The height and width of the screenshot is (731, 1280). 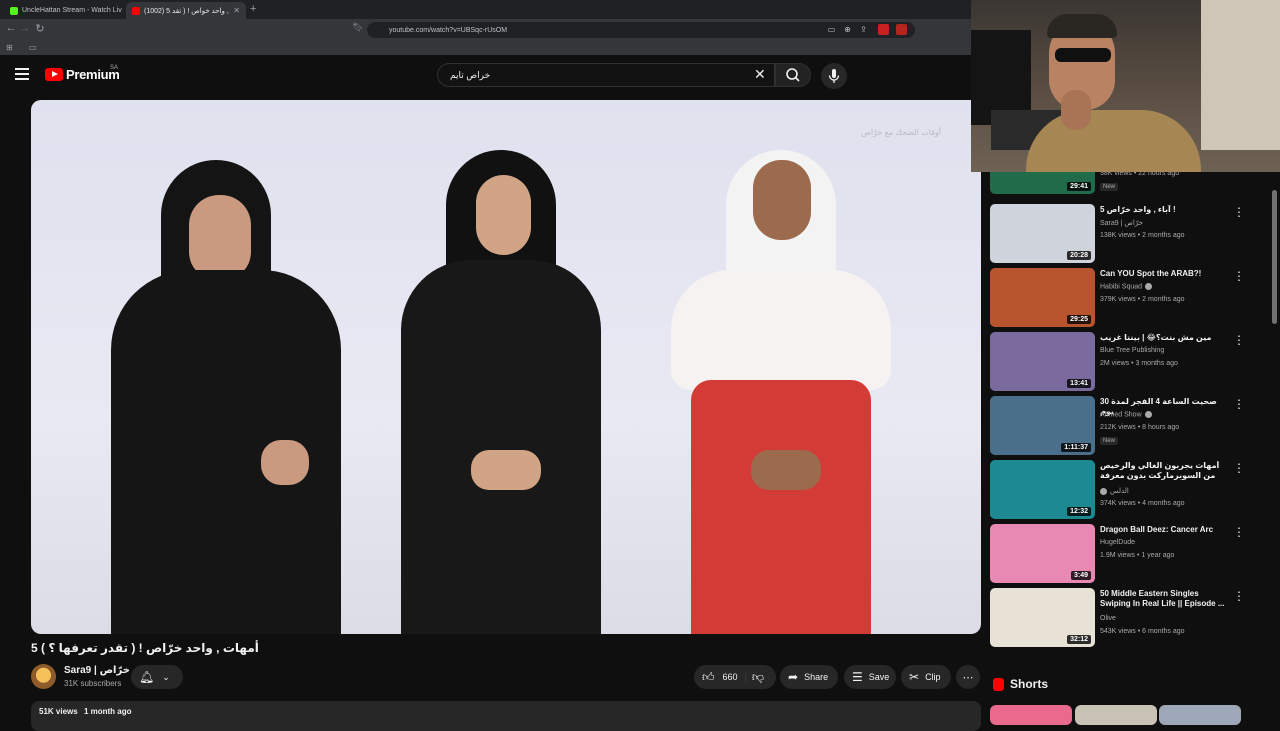 I want to click on save-button: ☰ Save, so click(x=870, y=677).